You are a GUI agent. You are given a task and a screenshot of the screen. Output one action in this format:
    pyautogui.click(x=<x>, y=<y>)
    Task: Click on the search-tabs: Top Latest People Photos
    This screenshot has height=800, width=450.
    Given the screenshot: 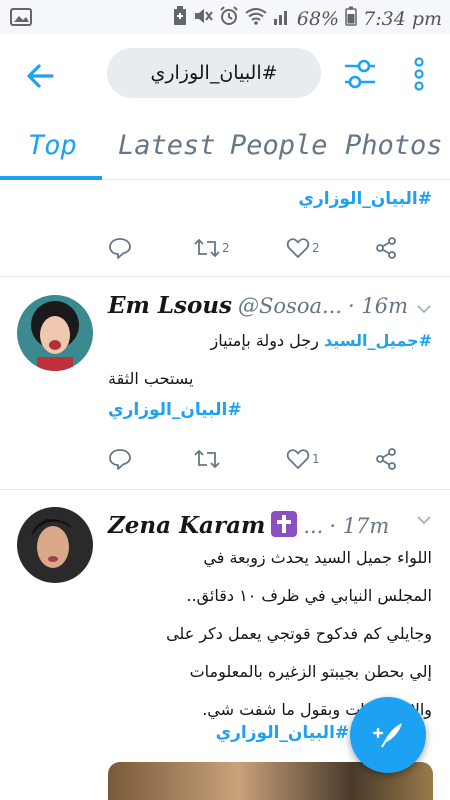 What is the action you would take?
    pyautogui.click(x=225, y=149)
    